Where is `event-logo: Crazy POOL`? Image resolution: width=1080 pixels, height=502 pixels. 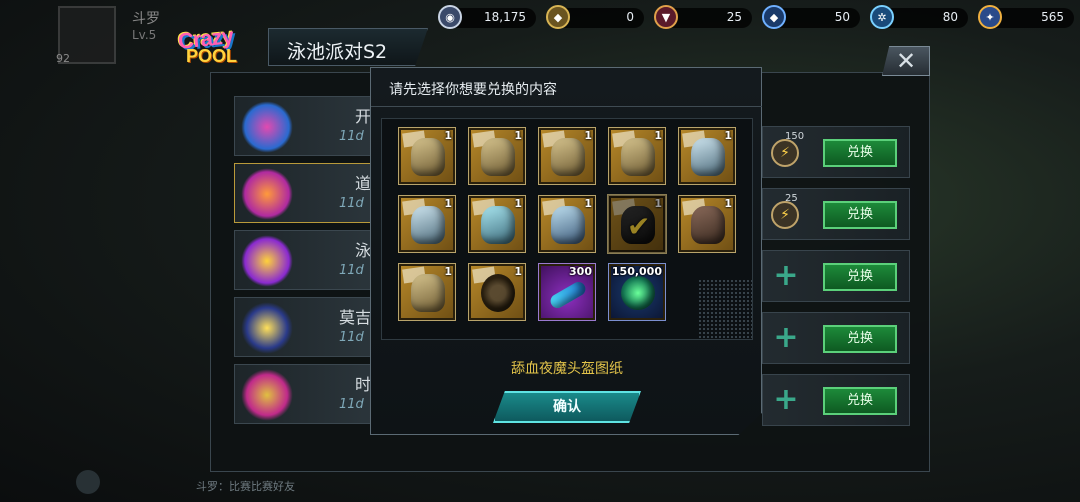
event-logo: Crazy POOL is located at coordinates (218, 40).